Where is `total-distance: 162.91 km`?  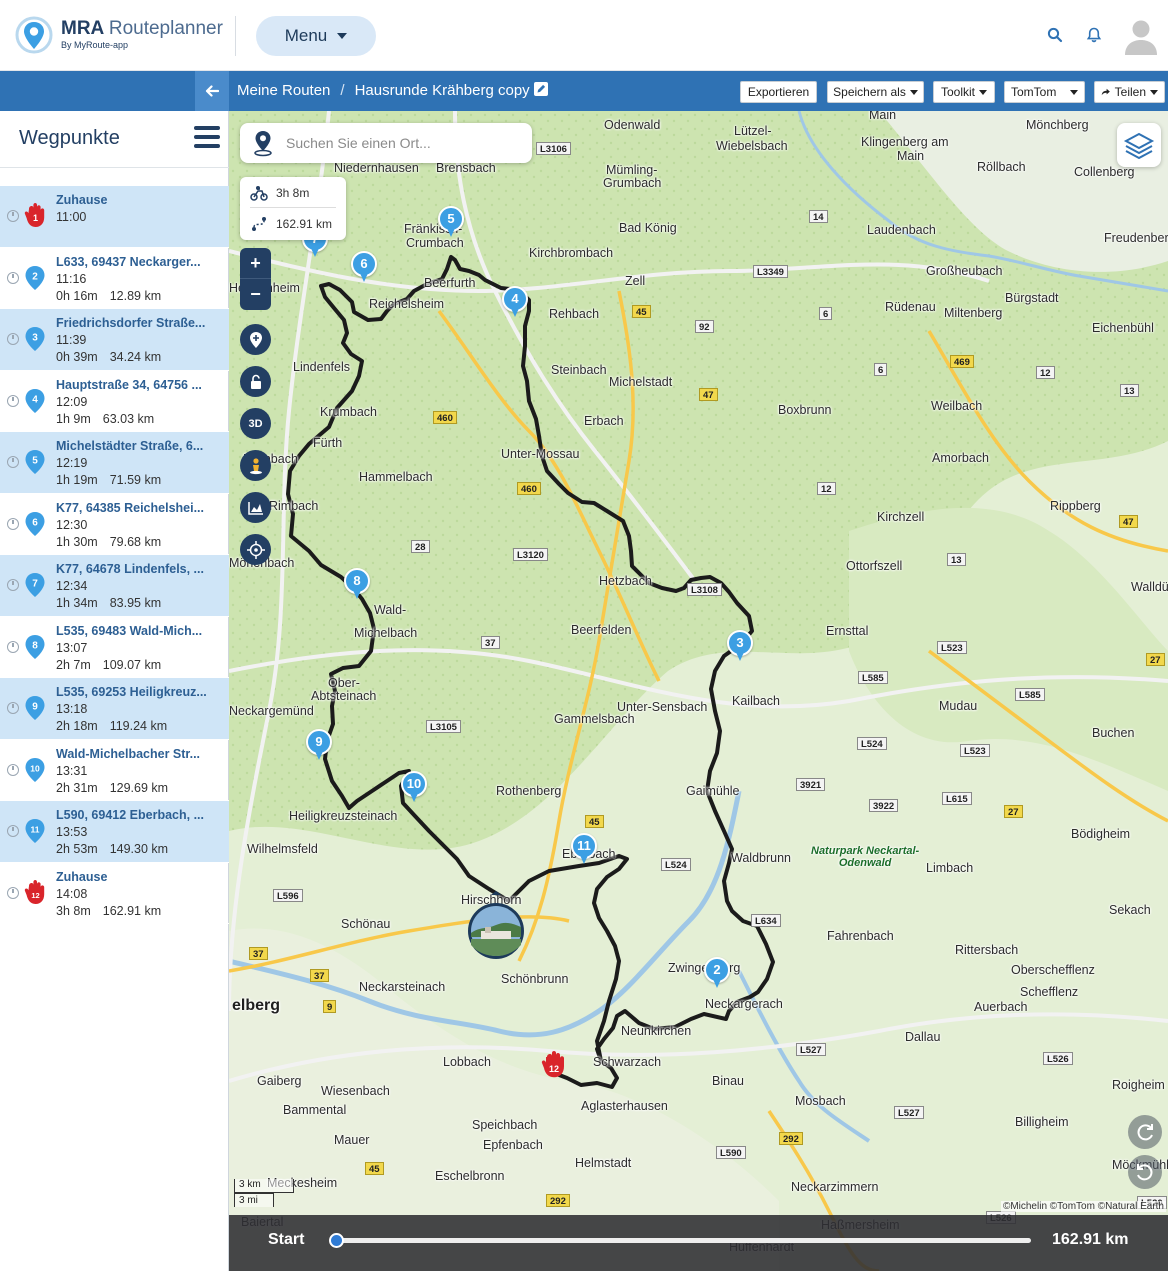 total-distance: 162.91 km is located at coordinates (304, 224).